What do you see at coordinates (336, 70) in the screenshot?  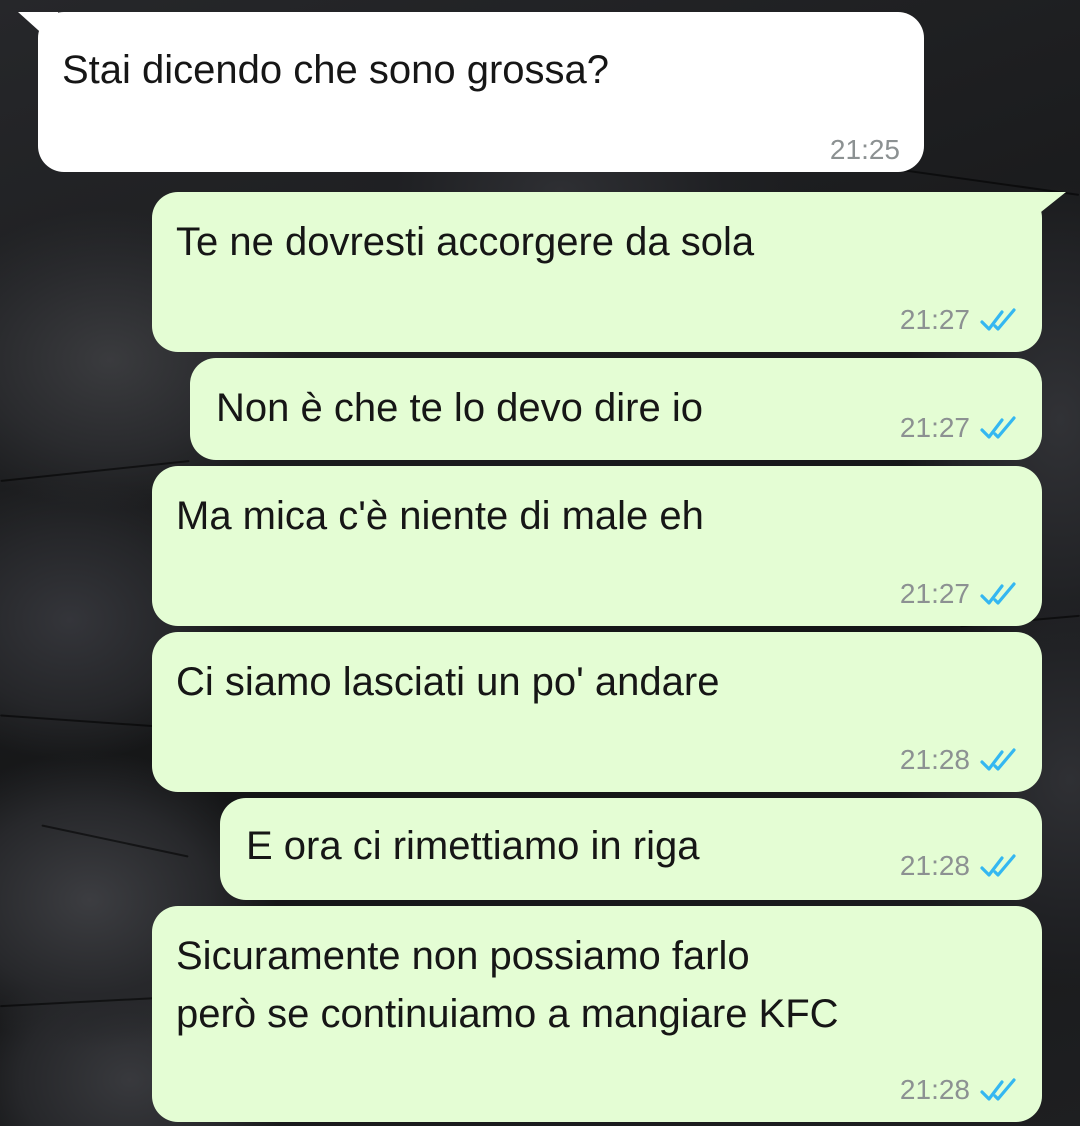 I see `message-text: Stai dicendo che sono grossa?` at bounding box center [336, 70].